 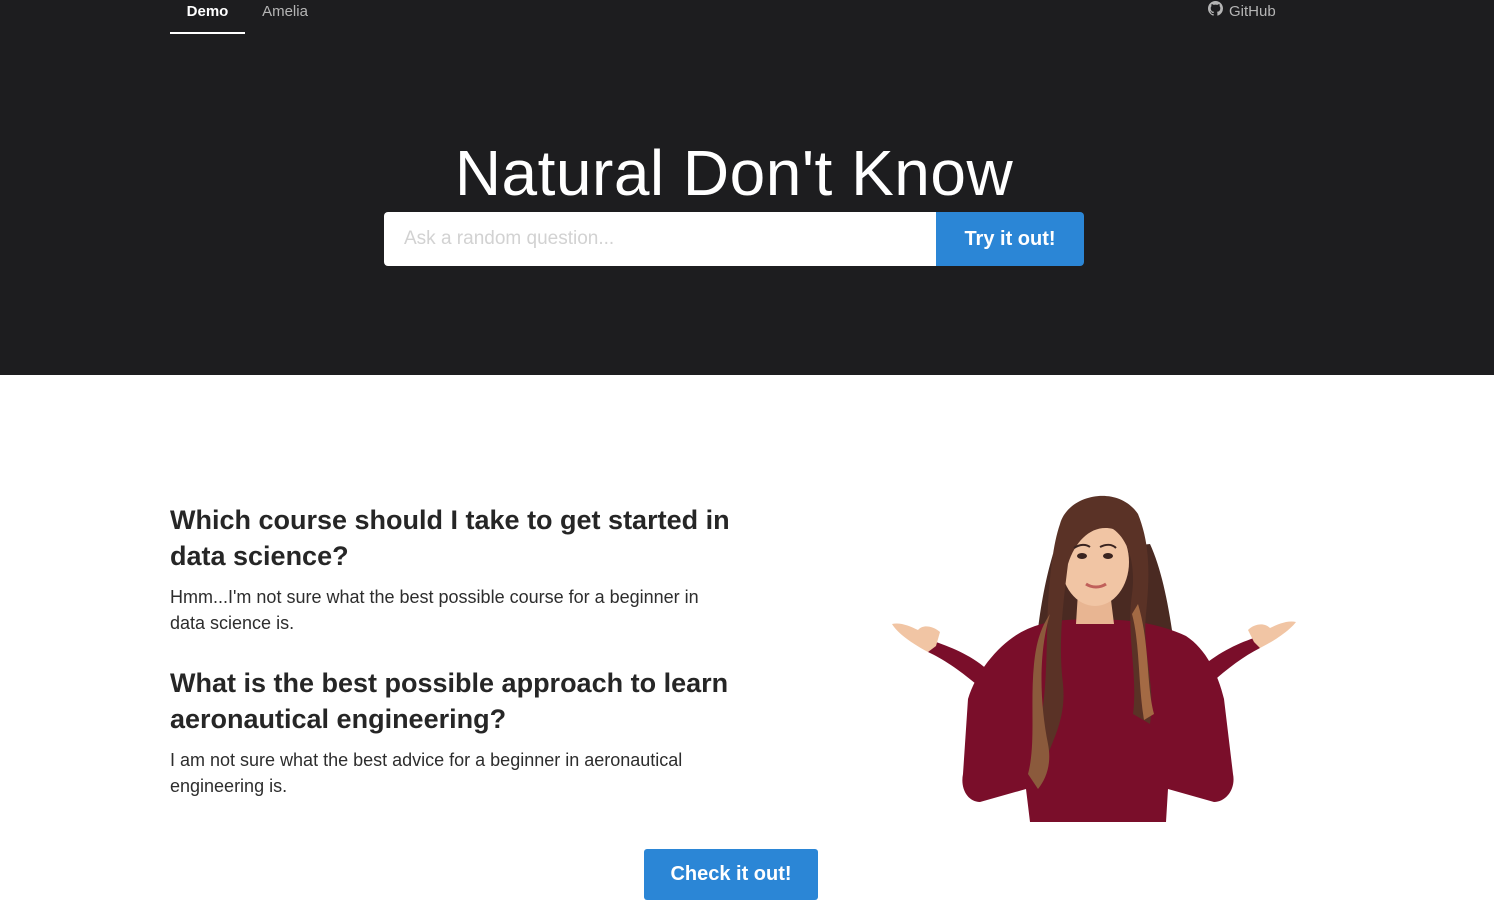 What do you see at coordinates (660, 239) in the screenshot?
I see `question-input` at bounding box center [660, 239].